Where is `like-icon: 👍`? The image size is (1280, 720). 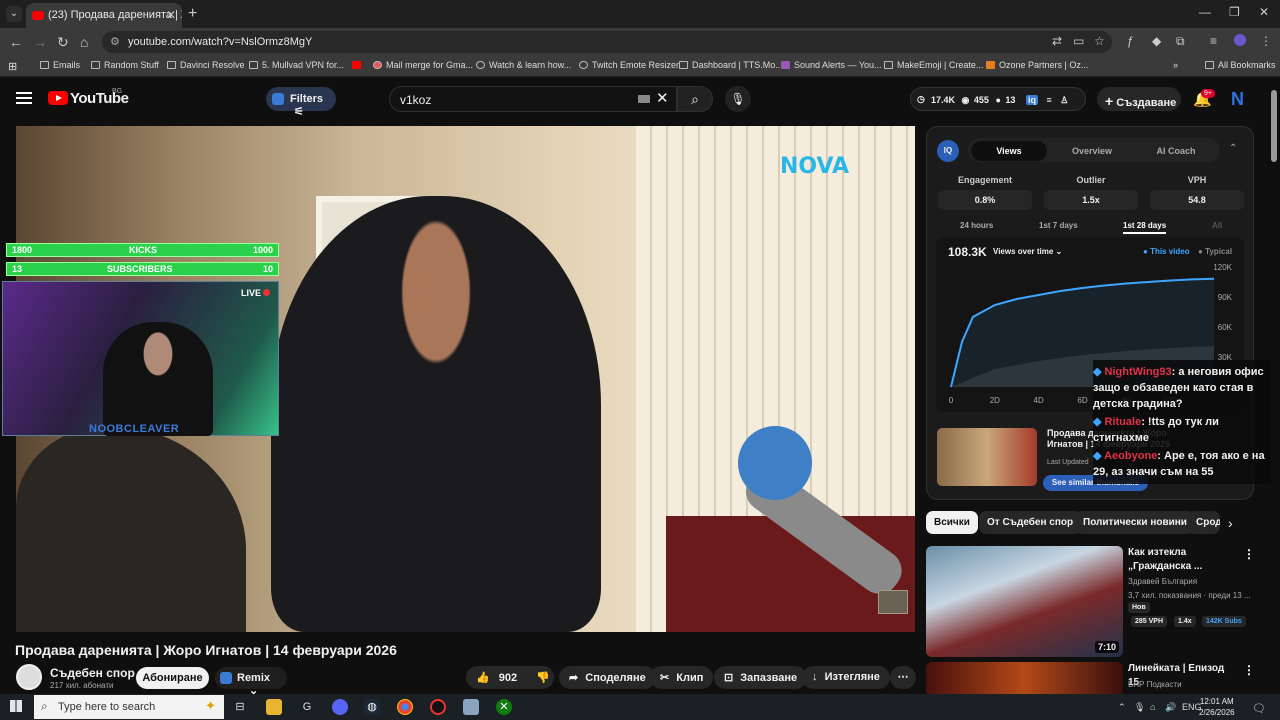 like-icon: 👍 is located at coordinates (483, 678).